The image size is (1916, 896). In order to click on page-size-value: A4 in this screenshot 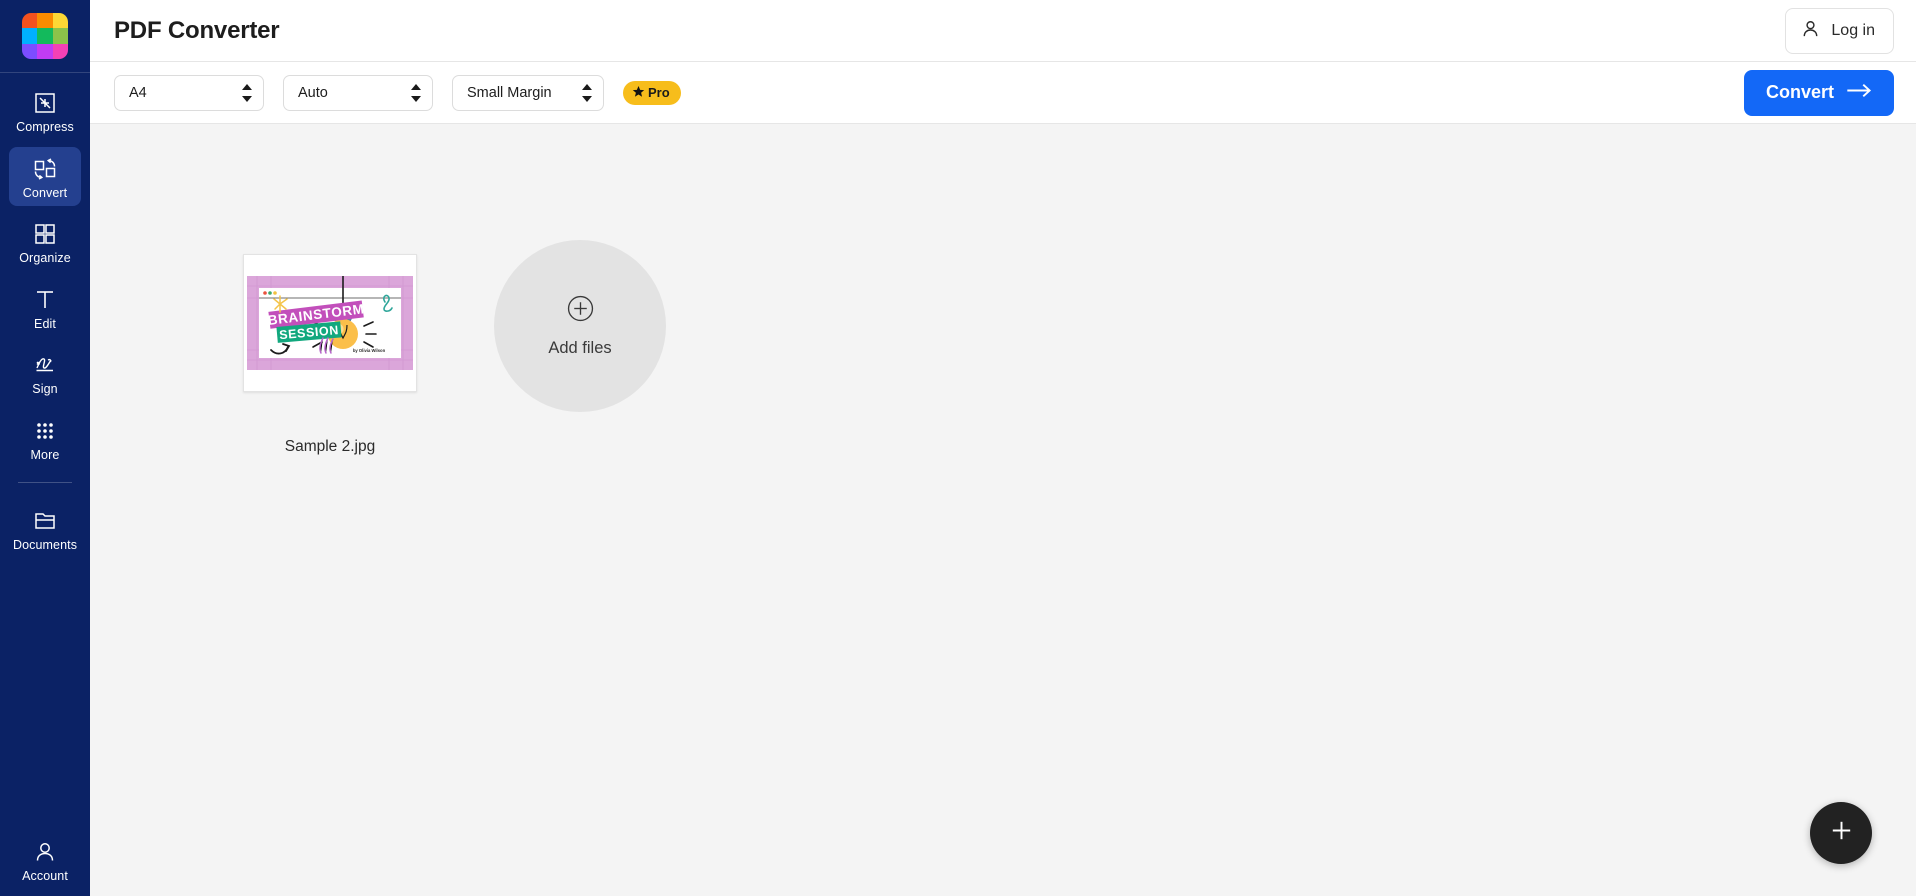, I will do `click(138, 92)`.